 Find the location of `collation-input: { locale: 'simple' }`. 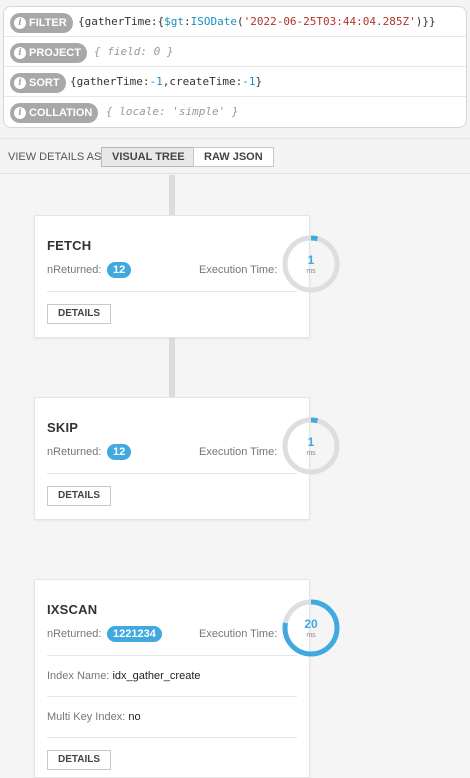

collation-input: { locale: 'simple' } is located at coordinates (172, 112).